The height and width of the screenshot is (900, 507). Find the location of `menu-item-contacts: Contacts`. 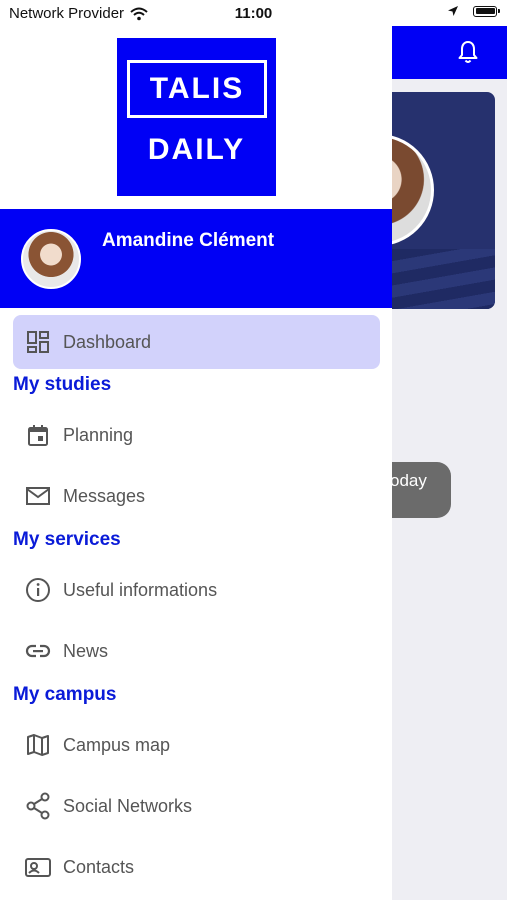

menu-item-contacts: Contacts is located at coordinates (196, 867).